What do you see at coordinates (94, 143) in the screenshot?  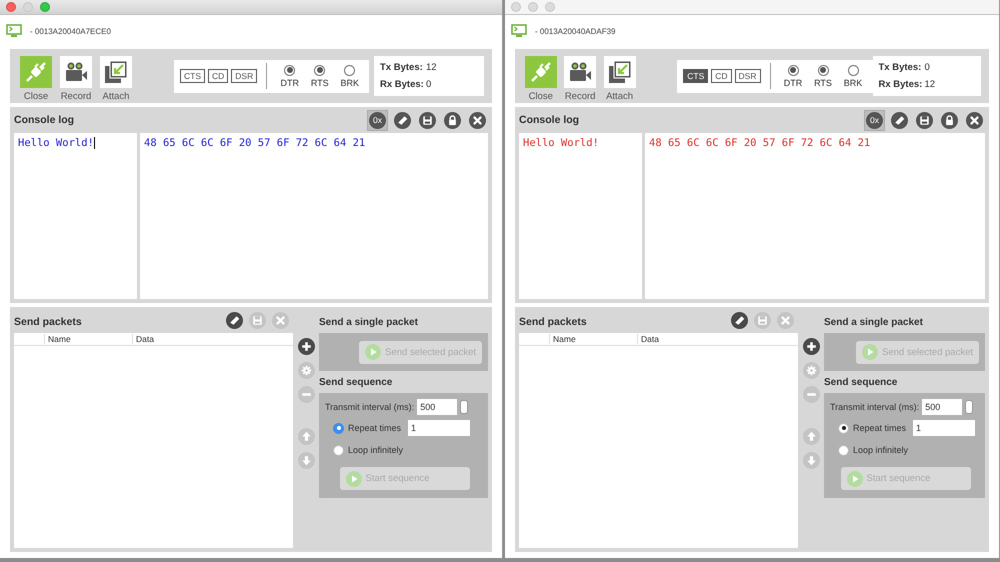 I see `text-cursor` at bounding box center [94, 143].